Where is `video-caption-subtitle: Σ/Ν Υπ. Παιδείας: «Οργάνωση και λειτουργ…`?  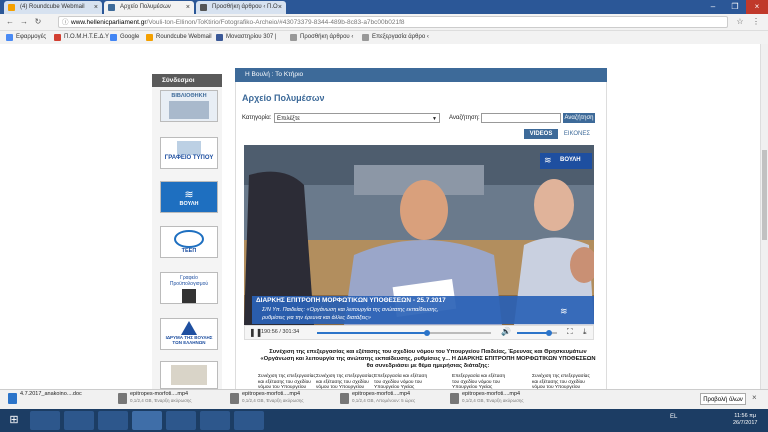 video-caption-subtitle: Σ/Ν Υπ. Παιδείας: «Οργάνωση και λειτουργ… is located at coordinates (350, 310).